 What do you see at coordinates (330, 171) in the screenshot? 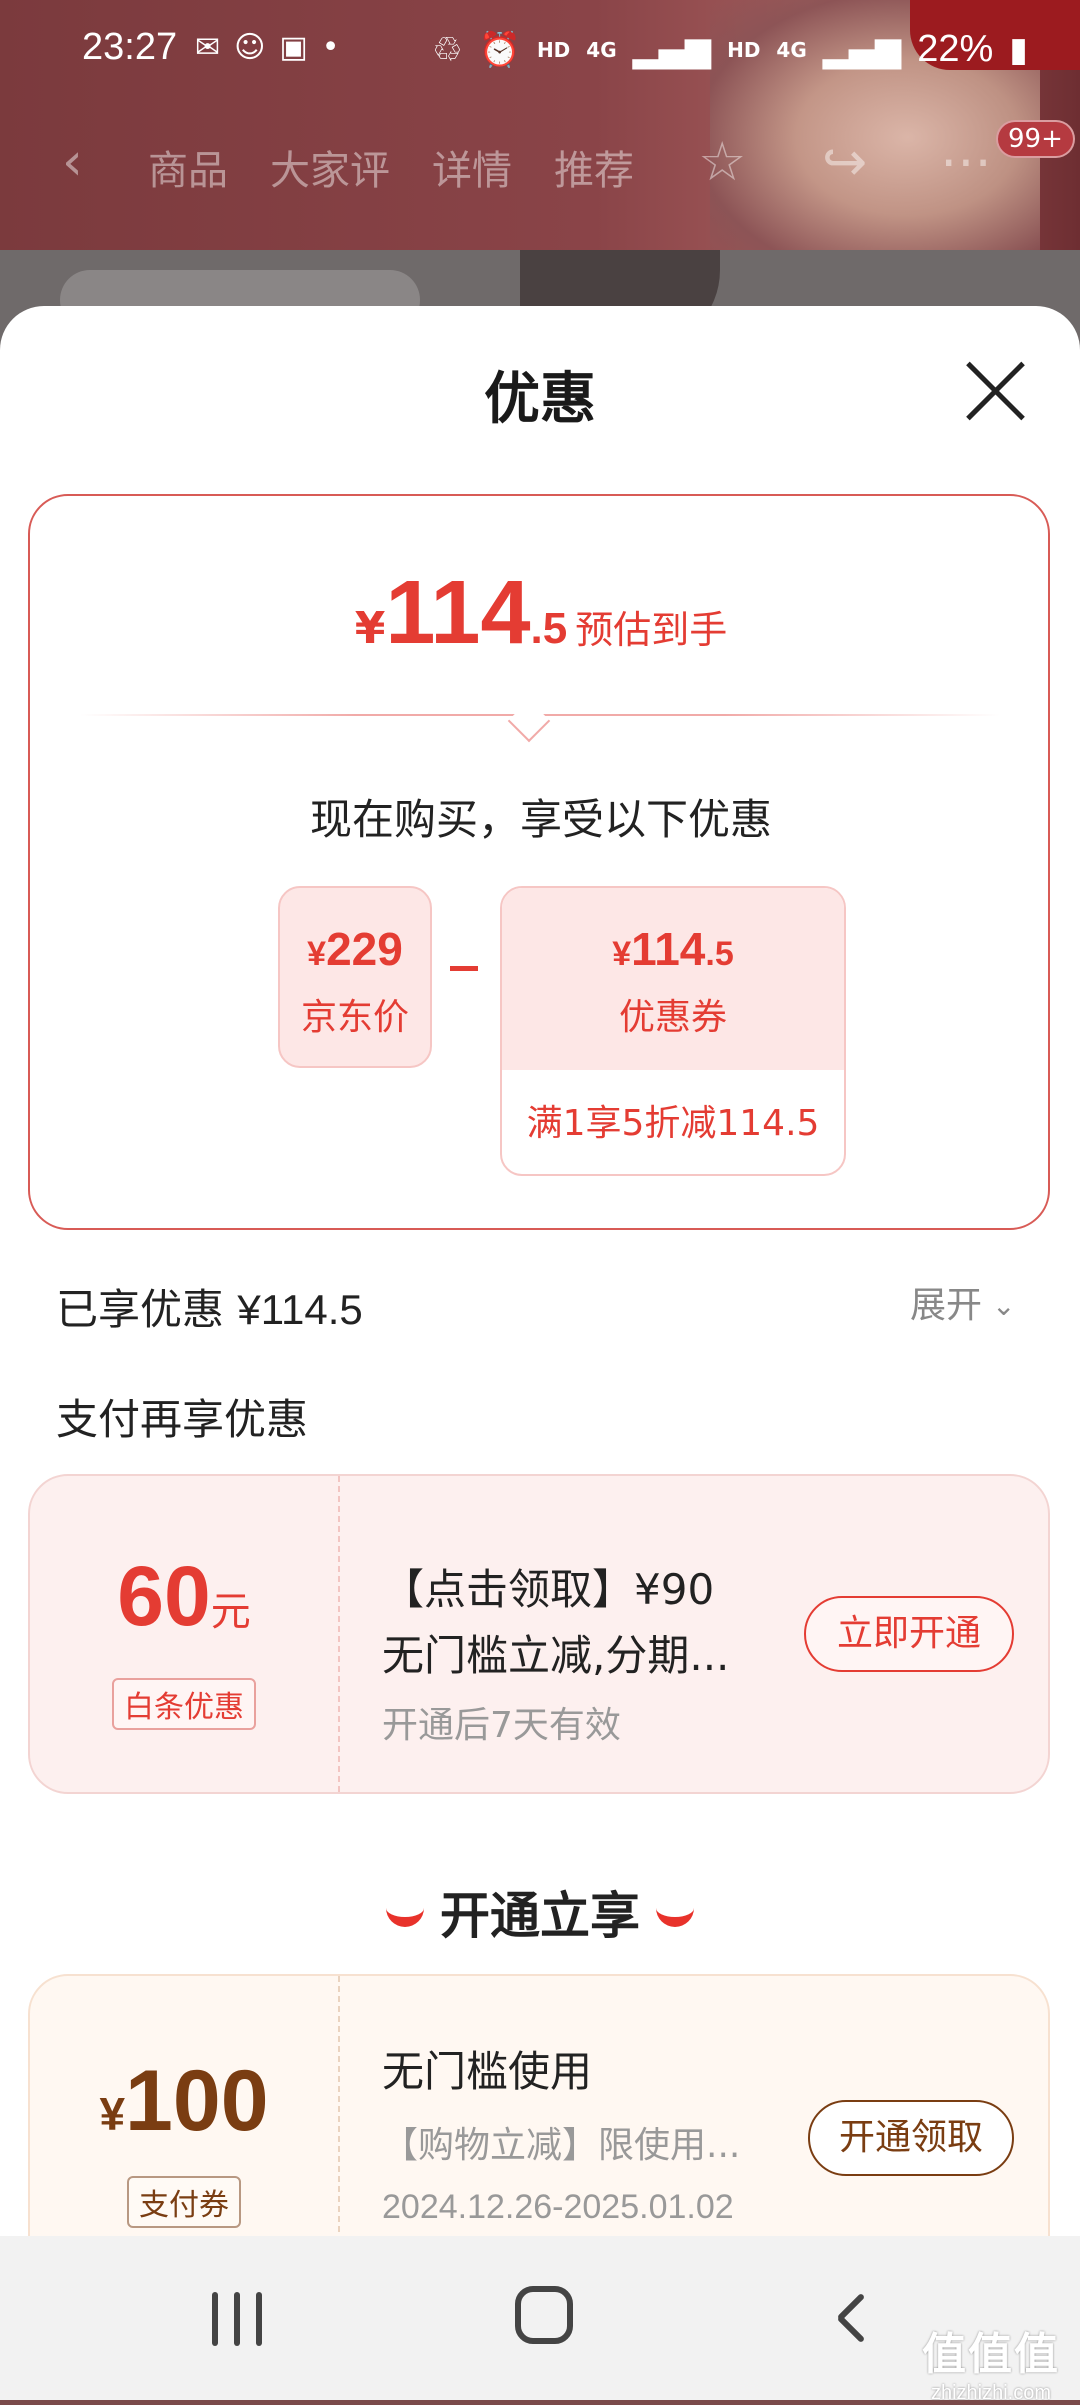
I see `tab-reviews: 大家评` at bounding box center [330, 171].